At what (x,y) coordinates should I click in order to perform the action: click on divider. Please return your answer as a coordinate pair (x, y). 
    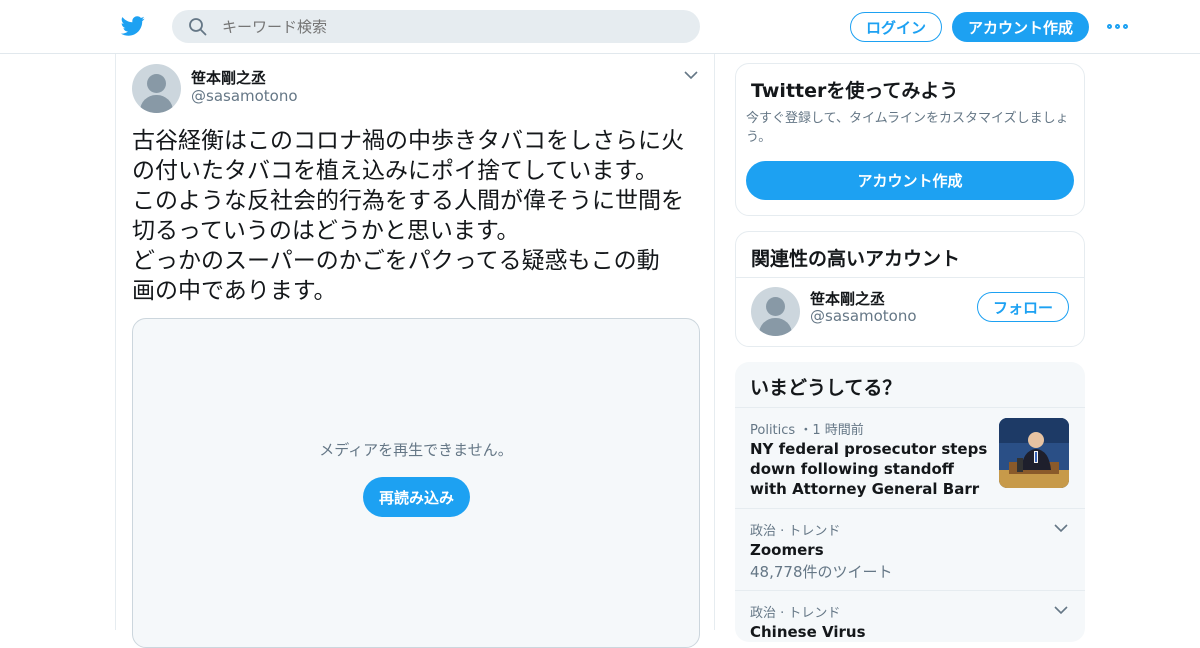
    Looking at the image, I should click on (910, 277).